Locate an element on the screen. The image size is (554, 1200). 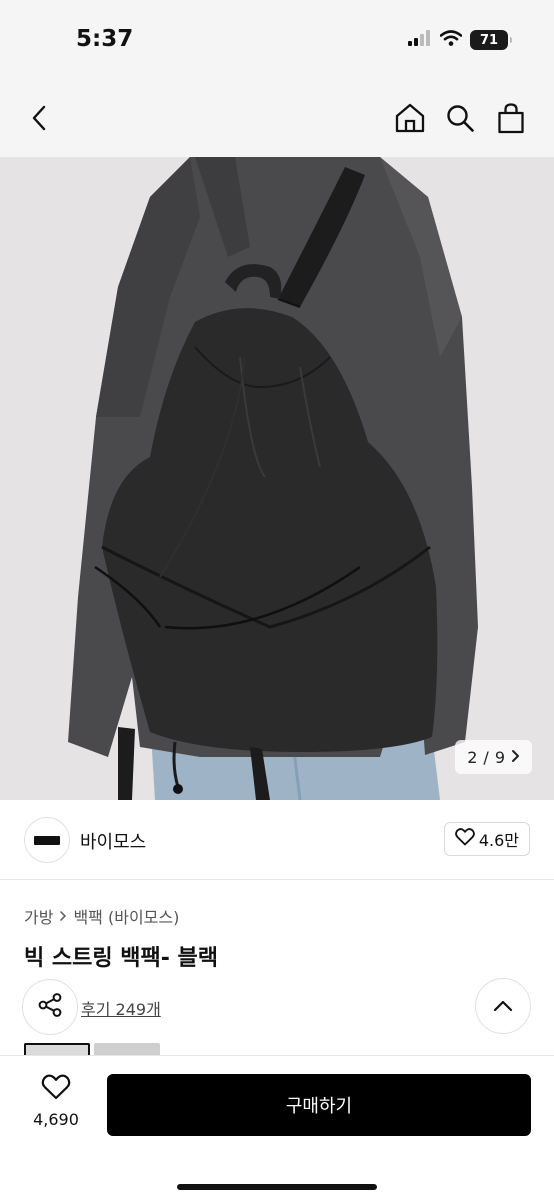
status-icons: 71 is located at coordinates (460, 40).